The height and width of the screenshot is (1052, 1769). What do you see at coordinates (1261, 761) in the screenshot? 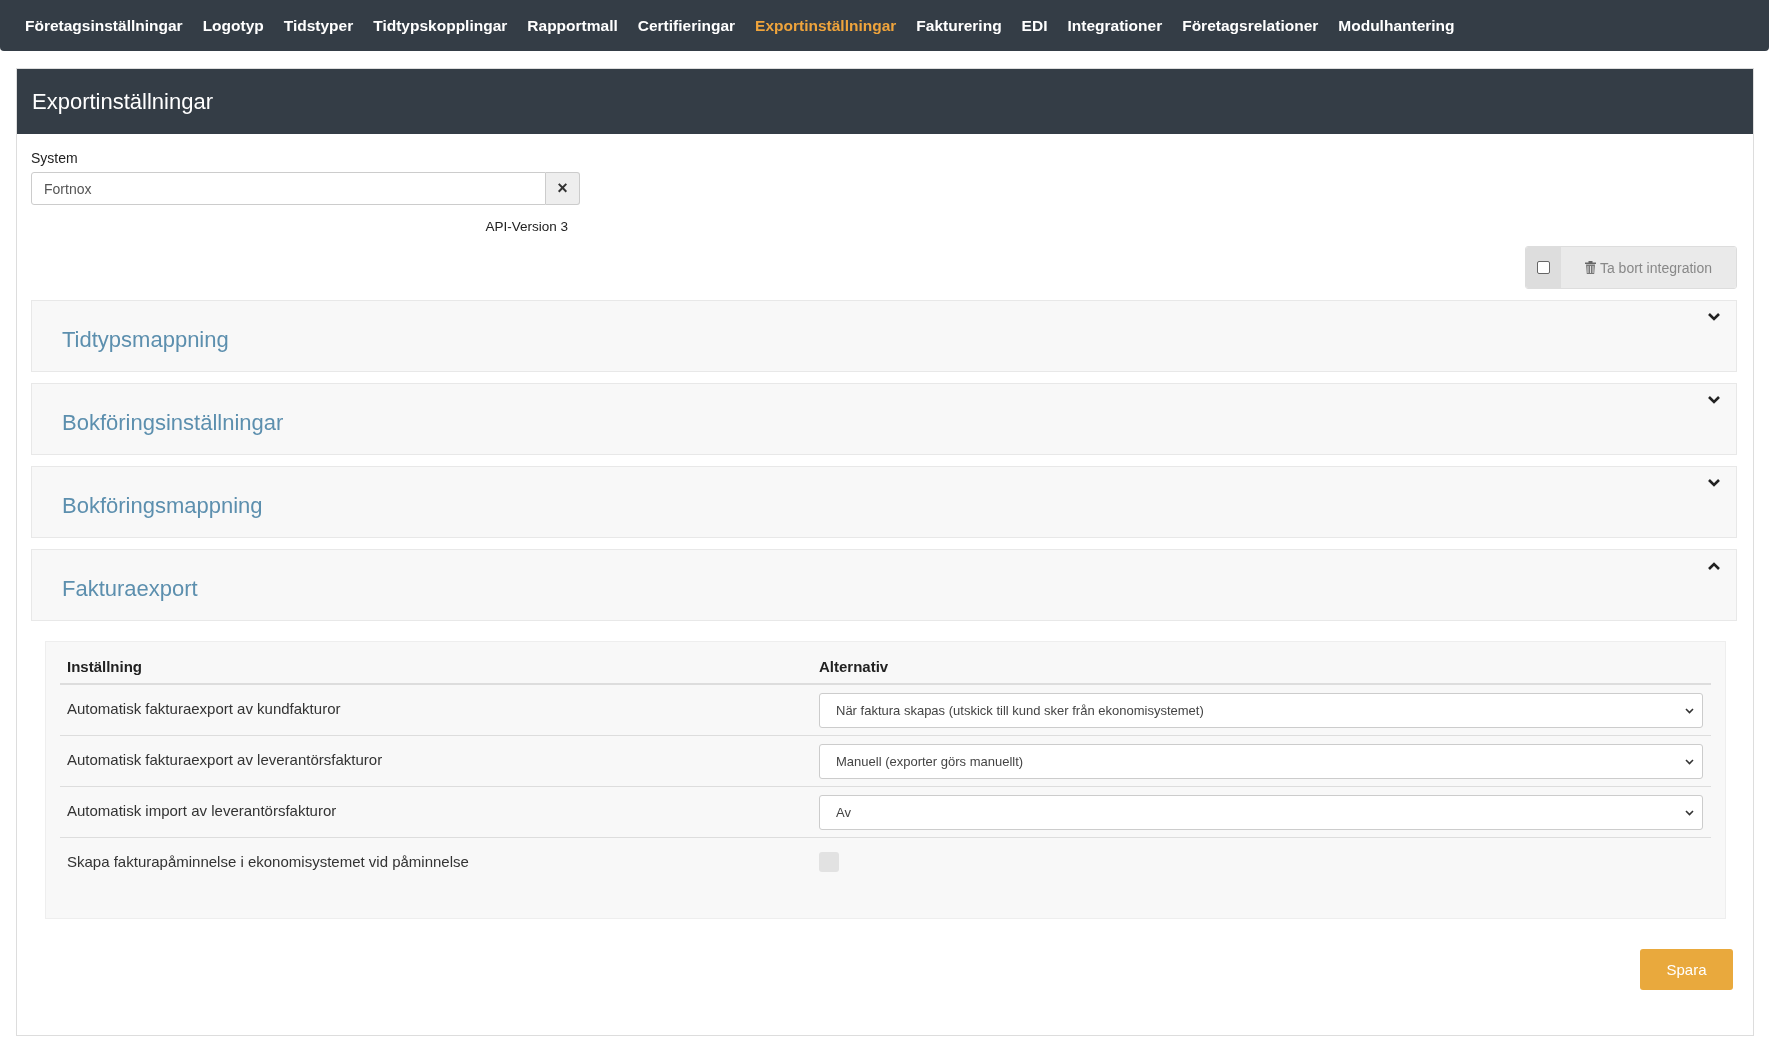
I see `dropdown: Manuell (exporter görs manuellt)` at bounding box center [1261, 761].